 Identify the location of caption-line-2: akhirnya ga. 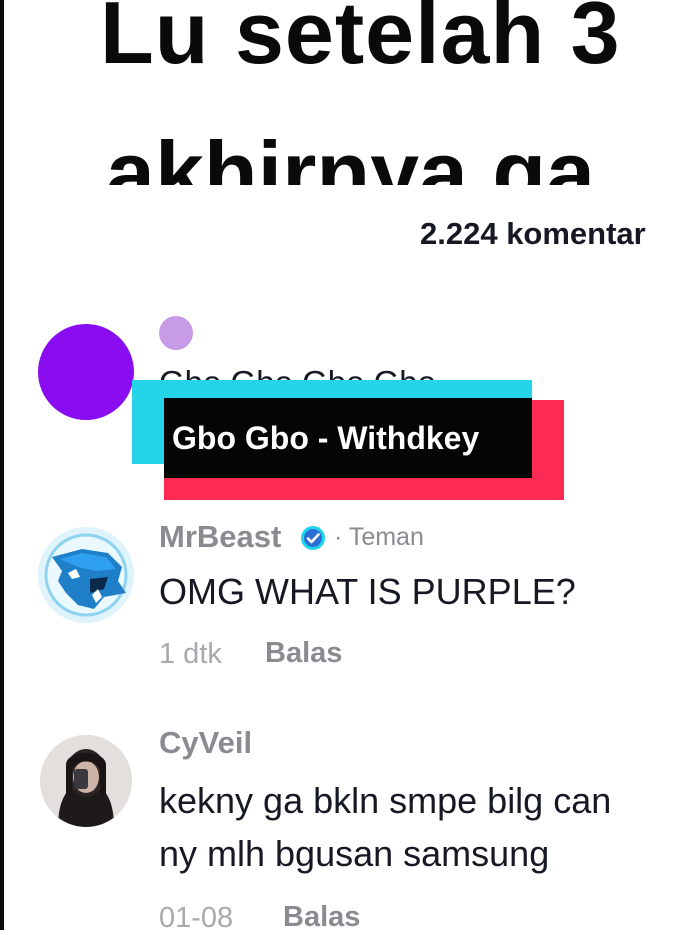
(351, 154).